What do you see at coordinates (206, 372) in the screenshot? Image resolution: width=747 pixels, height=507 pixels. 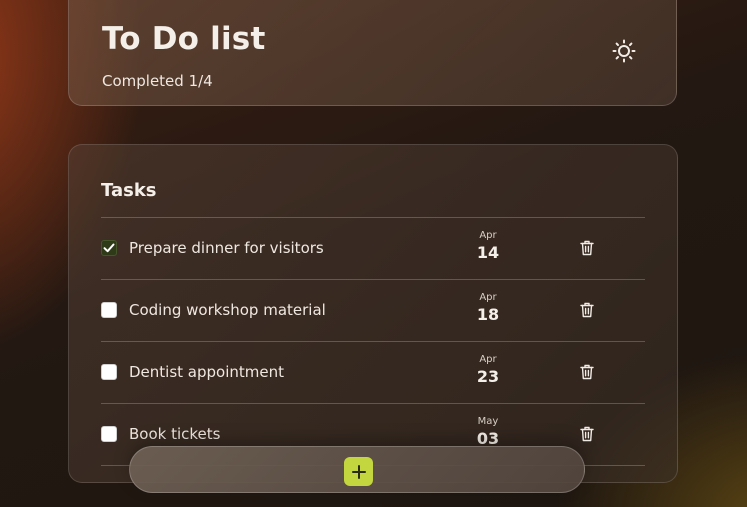 I see `task-text: Dentist appointment` at bounding box center [206, 372].